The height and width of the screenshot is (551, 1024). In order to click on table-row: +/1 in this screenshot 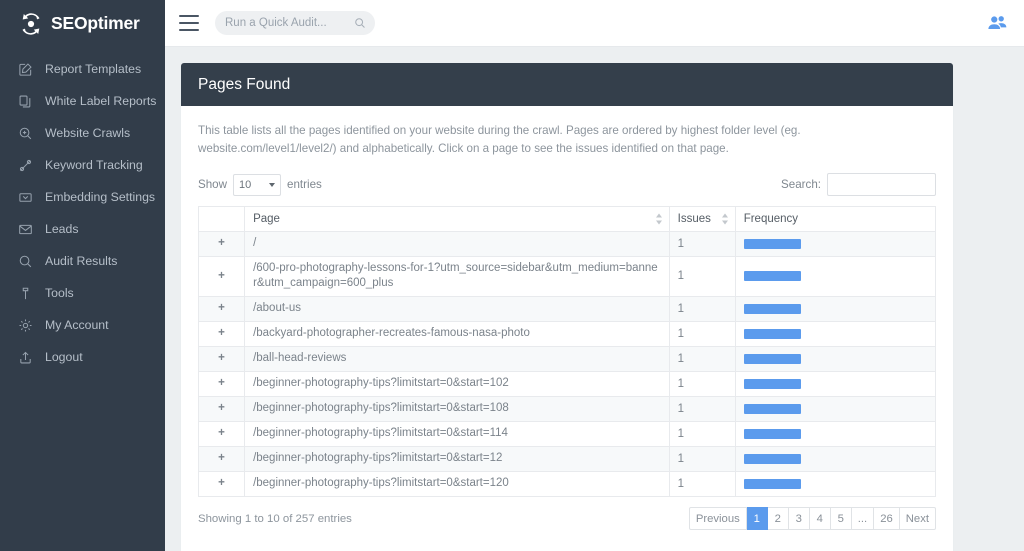, I will do `click(567, 243)`.